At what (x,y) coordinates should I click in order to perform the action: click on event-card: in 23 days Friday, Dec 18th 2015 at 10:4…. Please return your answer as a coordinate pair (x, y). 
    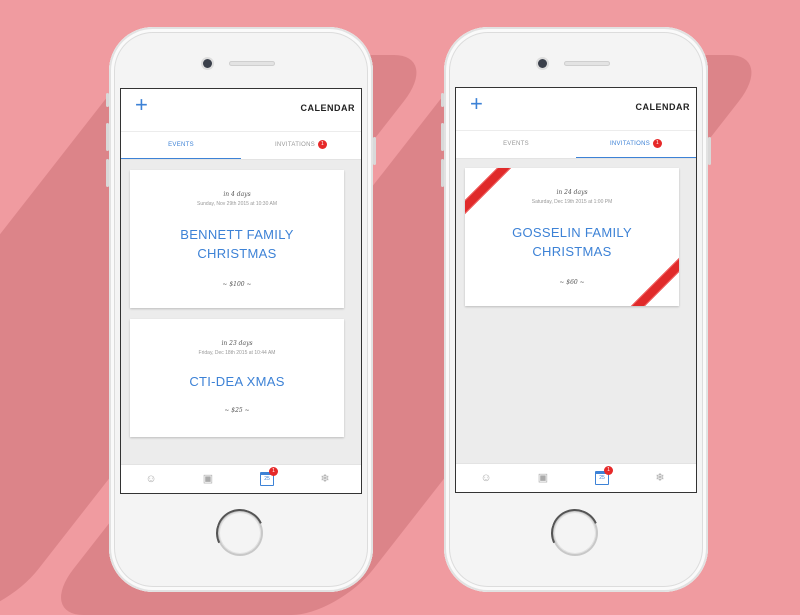
    Looking at the image, I should click on (237, 378).